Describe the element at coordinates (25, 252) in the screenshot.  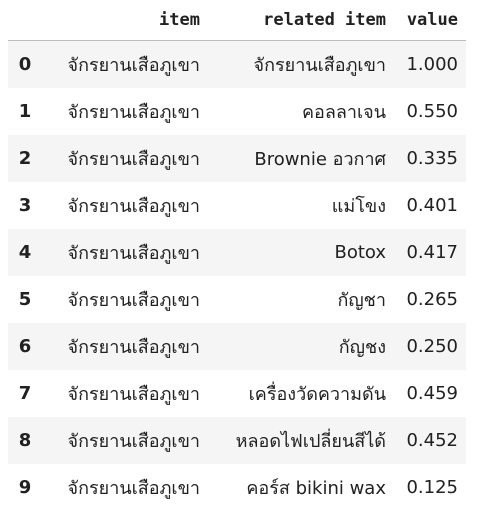
I see `row-index: 4` at that location.